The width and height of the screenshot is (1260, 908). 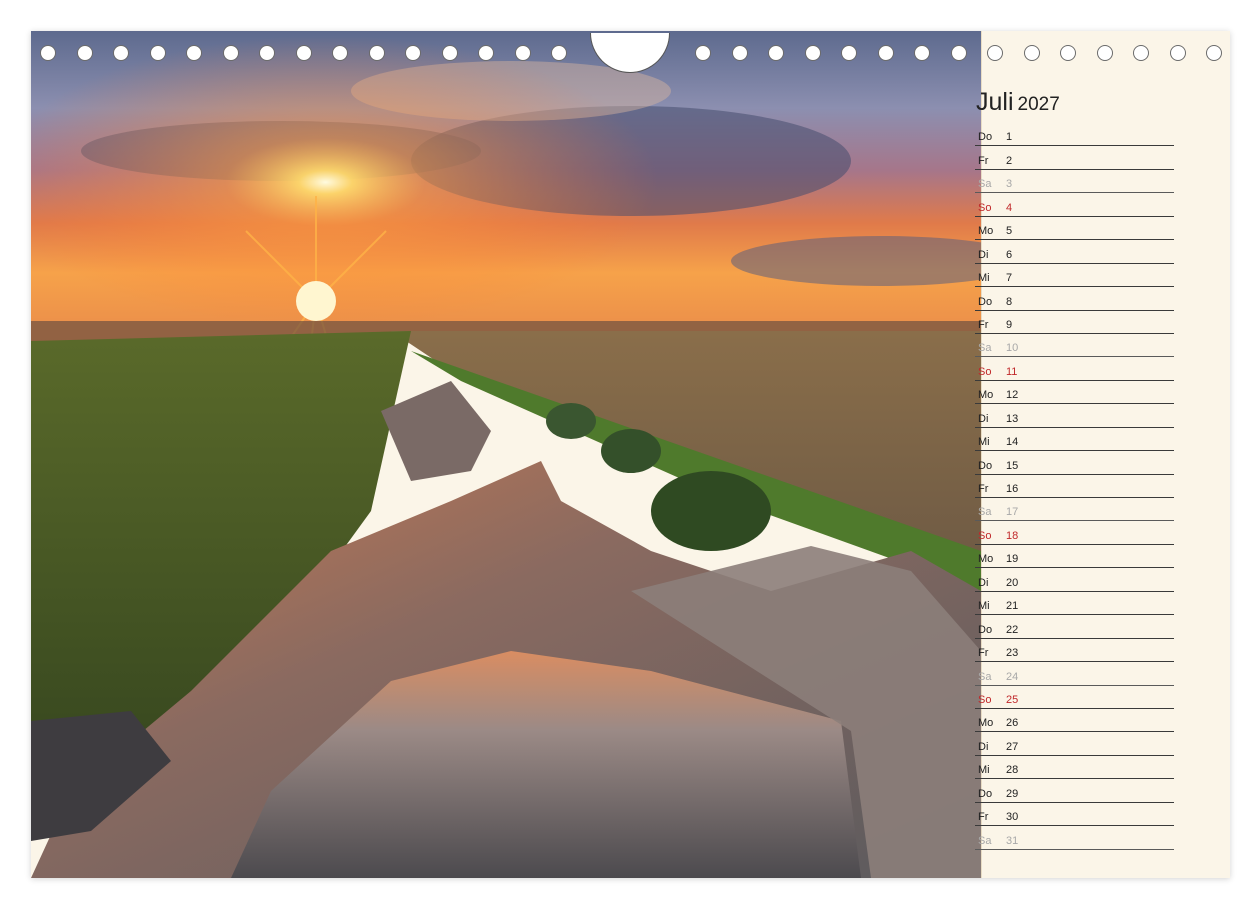 I want to click on day-row: Sa 10, so click(x=1074, y=346).